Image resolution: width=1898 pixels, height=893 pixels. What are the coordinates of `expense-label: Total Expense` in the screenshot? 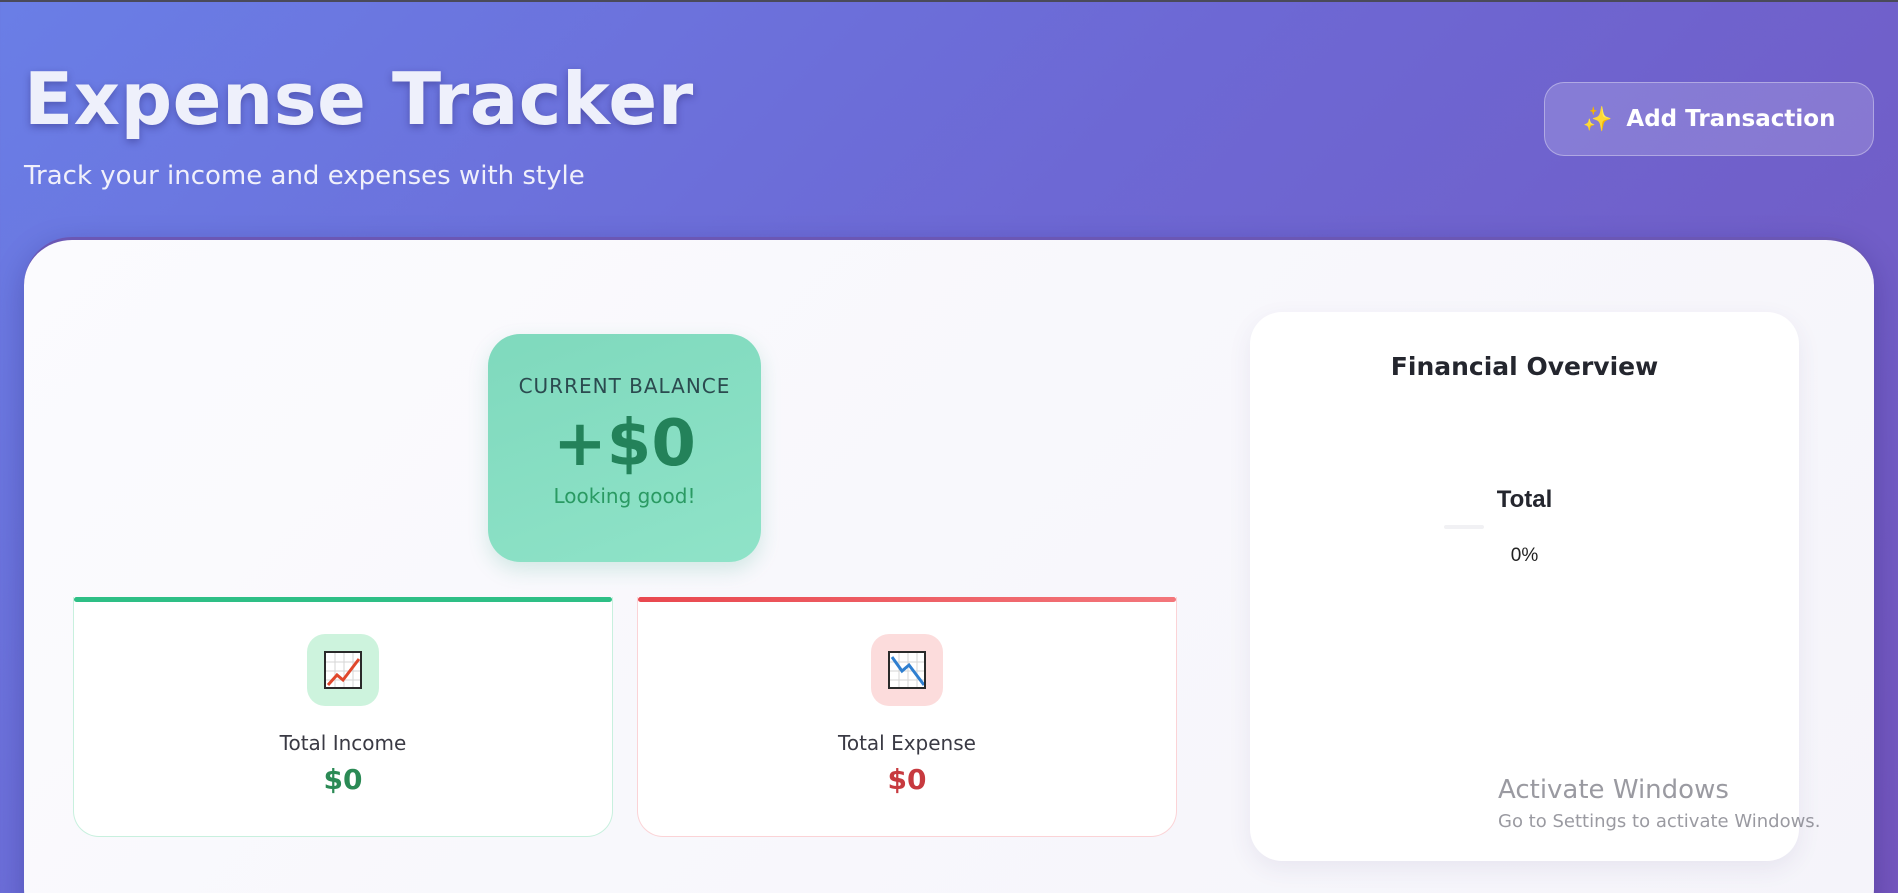 It's located at (907, 743).